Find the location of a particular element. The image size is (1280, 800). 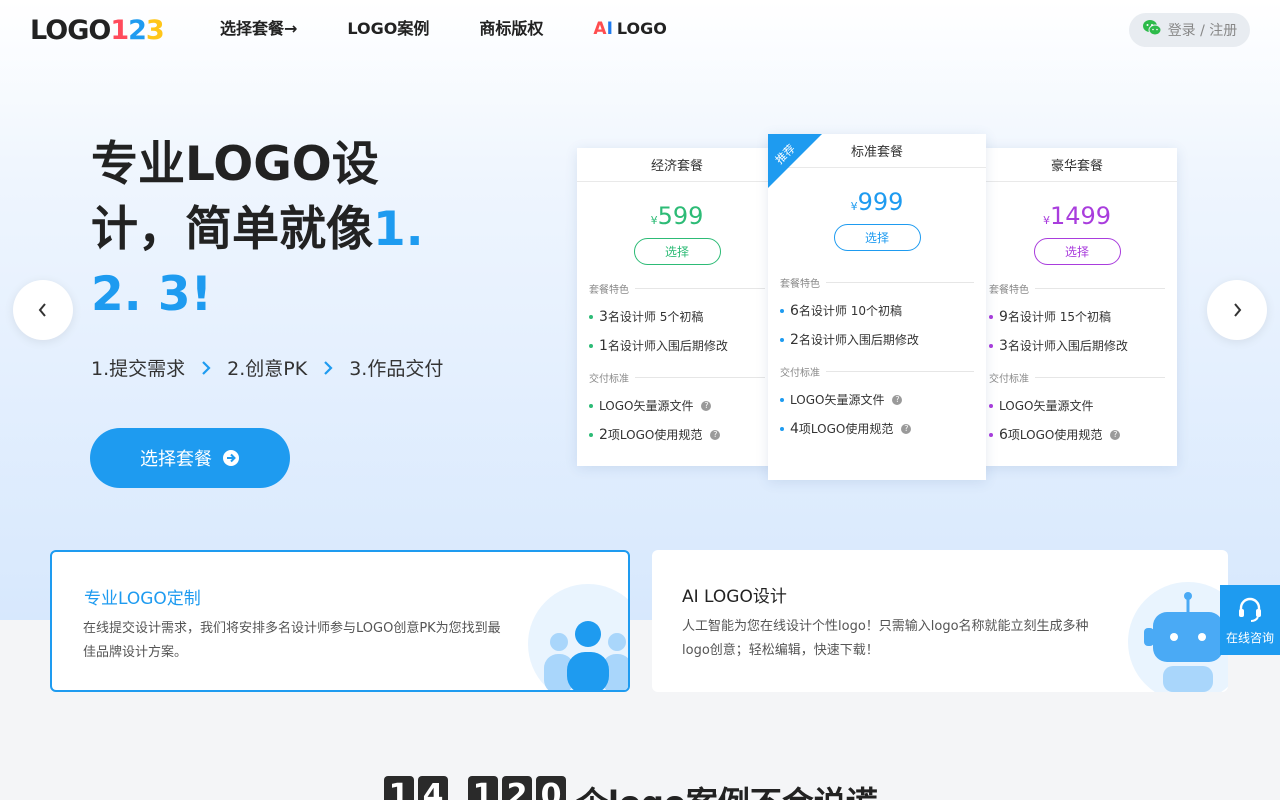

nav-ai-logo: AI LOGO is located at coordinates (629, 29).